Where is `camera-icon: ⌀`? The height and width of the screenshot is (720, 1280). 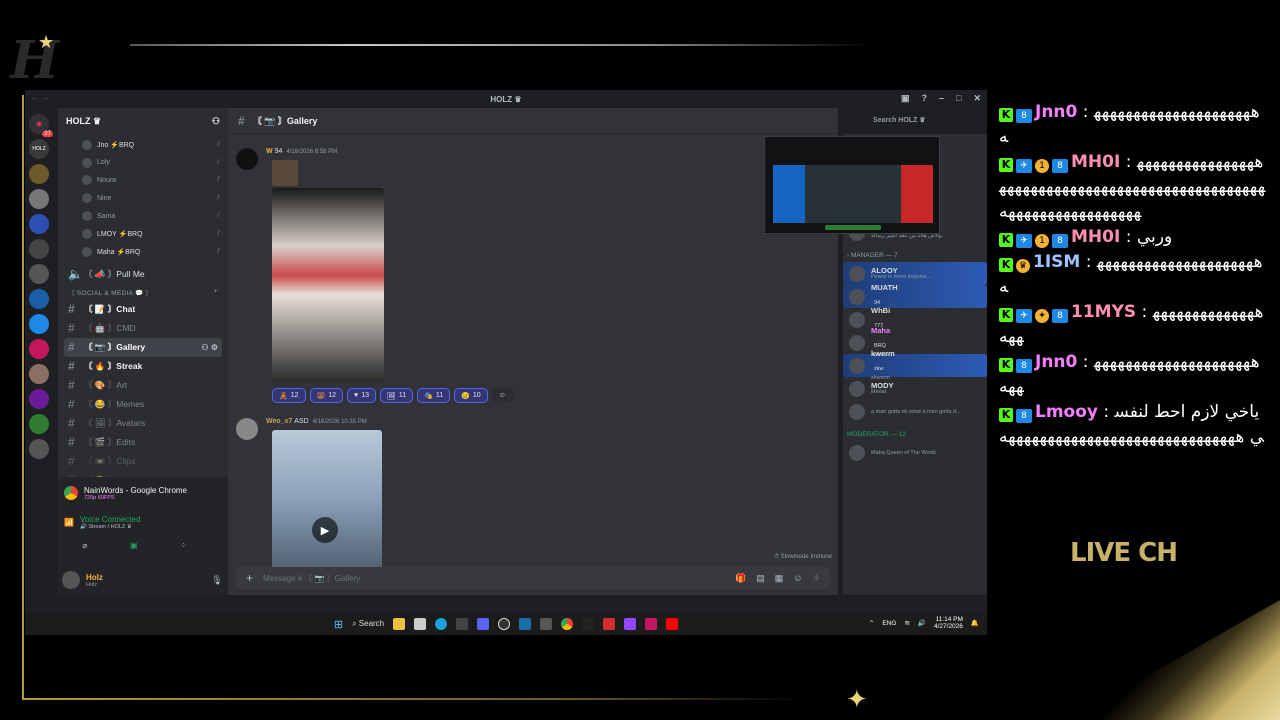 camera-icon: ⌀ is located at coordinates (84, 545).